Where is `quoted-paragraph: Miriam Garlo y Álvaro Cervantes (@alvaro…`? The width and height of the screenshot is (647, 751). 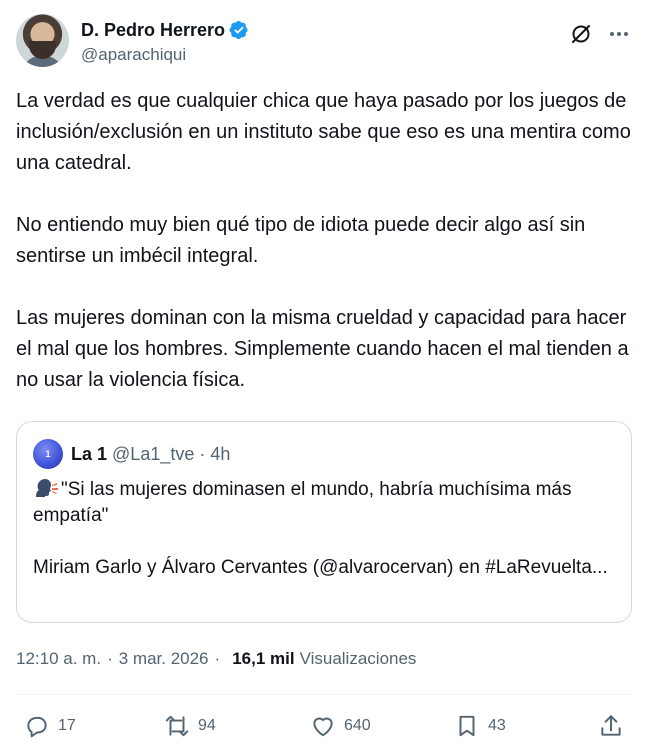
quoted-paragraph: Miriam Garlo y Álvaro Cervantes (@alvaro… is located at coordinates (320, 567).